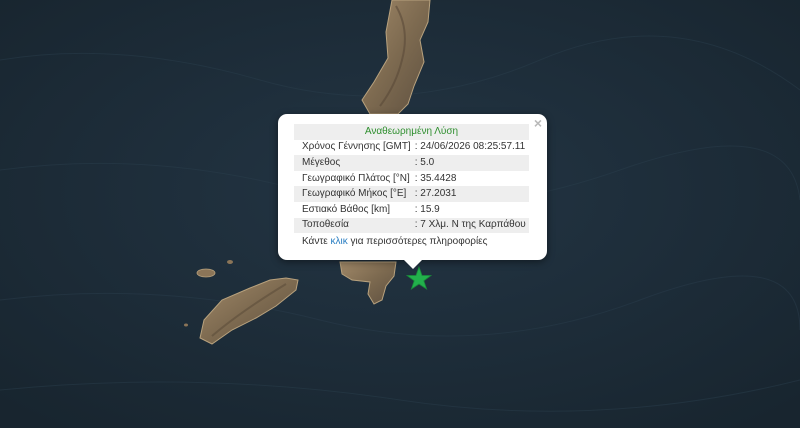 This screenshot has height=428, width=800. What do you see at coordinates (469, 225) in the screenshot?
I see `location-value: : 7 Χλμ. Ν της Καρπάθου` at bounding box center [469, 225].